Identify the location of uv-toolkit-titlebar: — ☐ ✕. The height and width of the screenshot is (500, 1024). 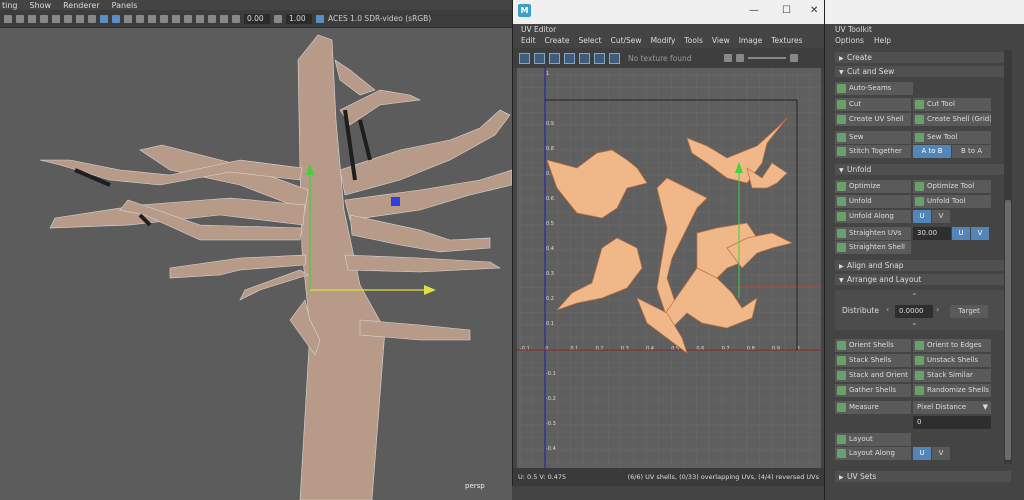
(886, 12).